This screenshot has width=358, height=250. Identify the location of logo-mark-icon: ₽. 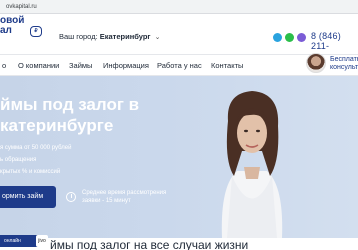
(36, 31).